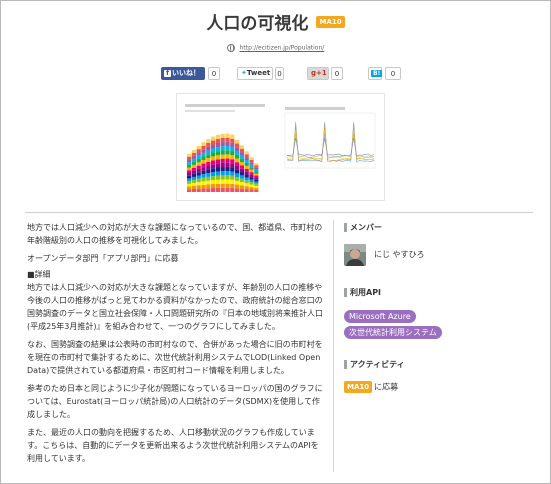 Image resolution: width=551 pixels, height=484 pixels. What do you see at coordinates (183, 73) in the screenshot?
I see `facebook-like-button: f いいね！` at bounding box center [183, 73].